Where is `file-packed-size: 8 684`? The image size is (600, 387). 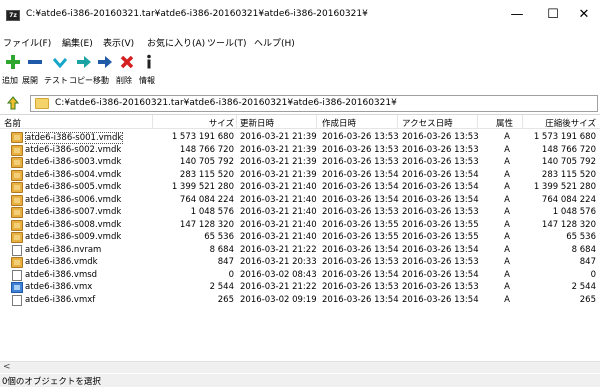 file-packed-size: 8 684 is located at coordinates (583, 249).